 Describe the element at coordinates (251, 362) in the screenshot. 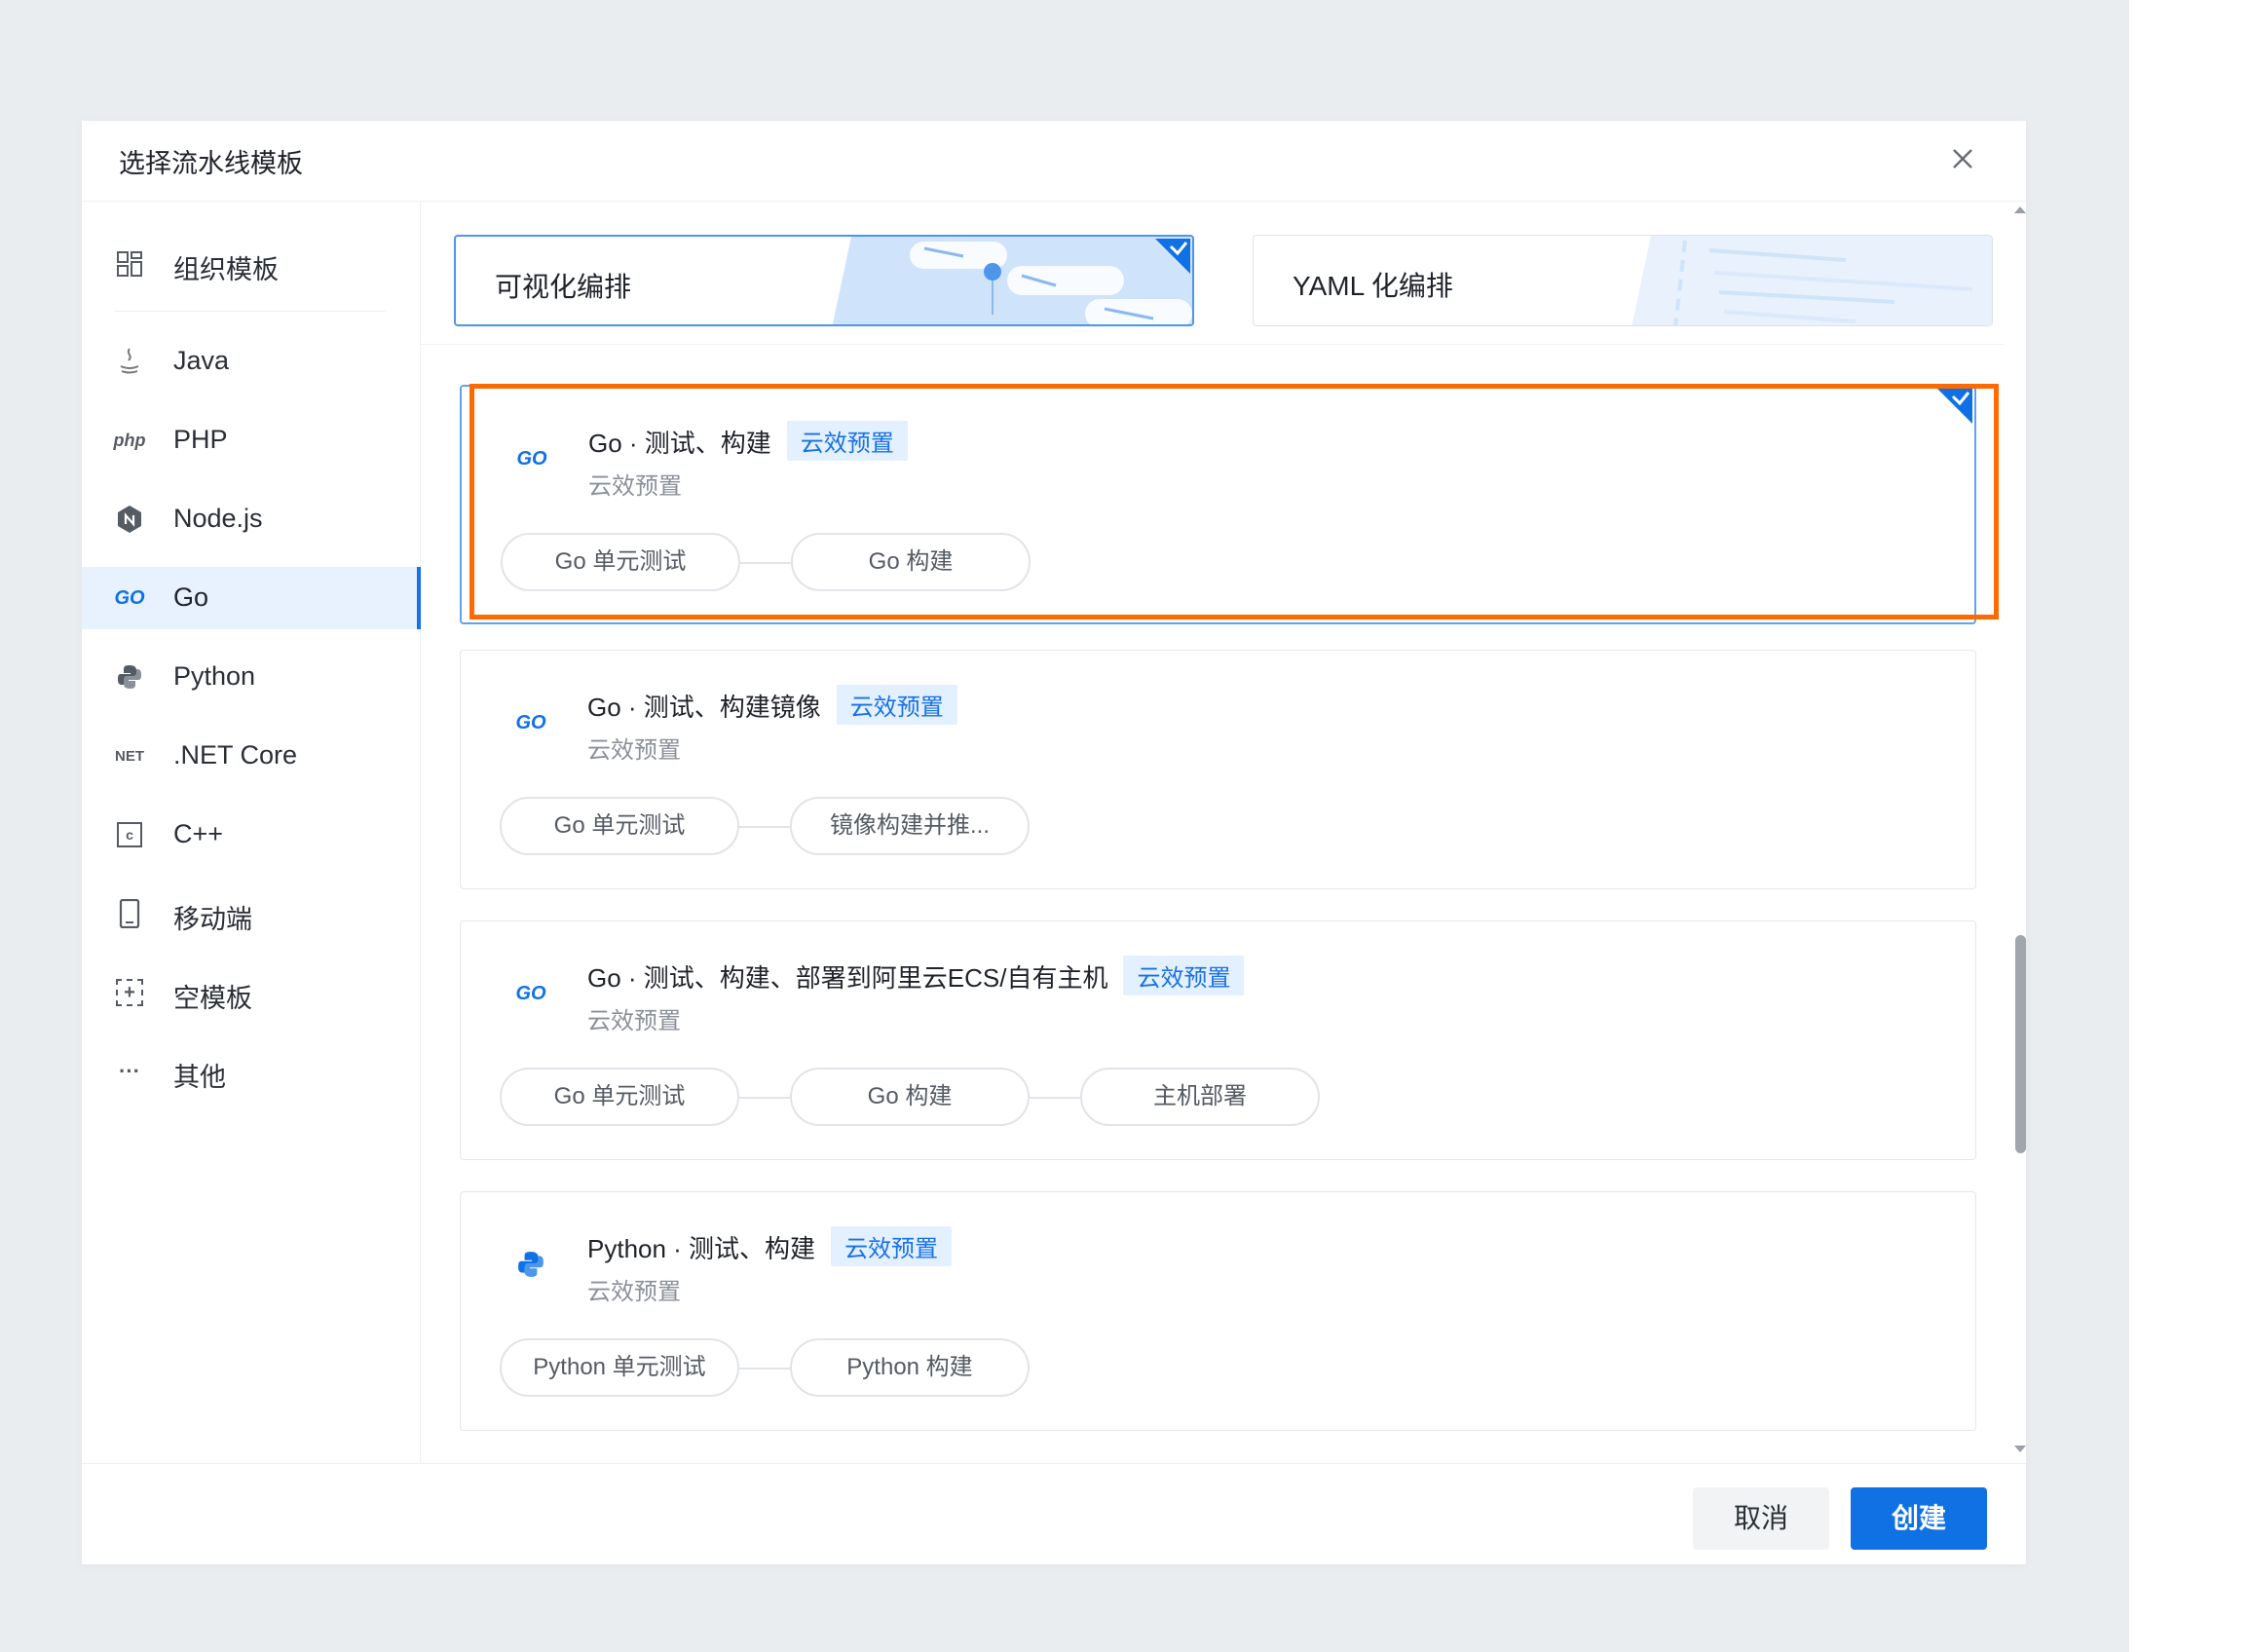

I see `sidebar-item-java: Java` at that location.